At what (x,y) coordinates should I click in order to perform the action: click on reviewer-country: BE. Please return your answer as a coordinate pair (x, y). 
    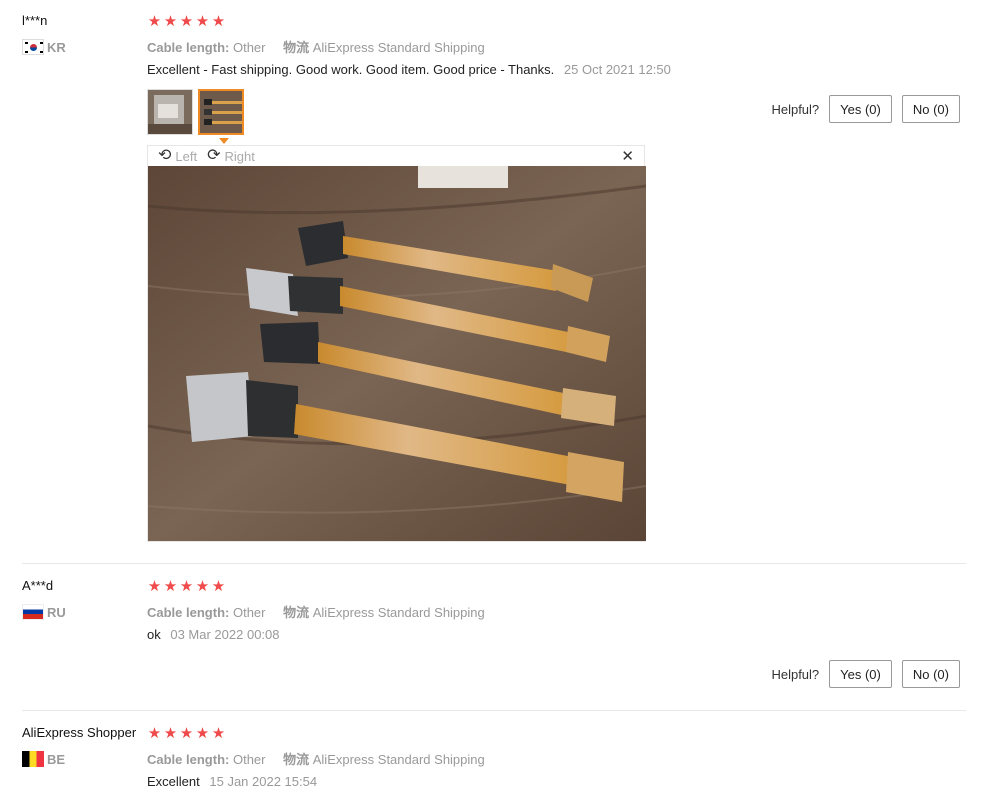
    Looking at the image, I should click on (43, 759).